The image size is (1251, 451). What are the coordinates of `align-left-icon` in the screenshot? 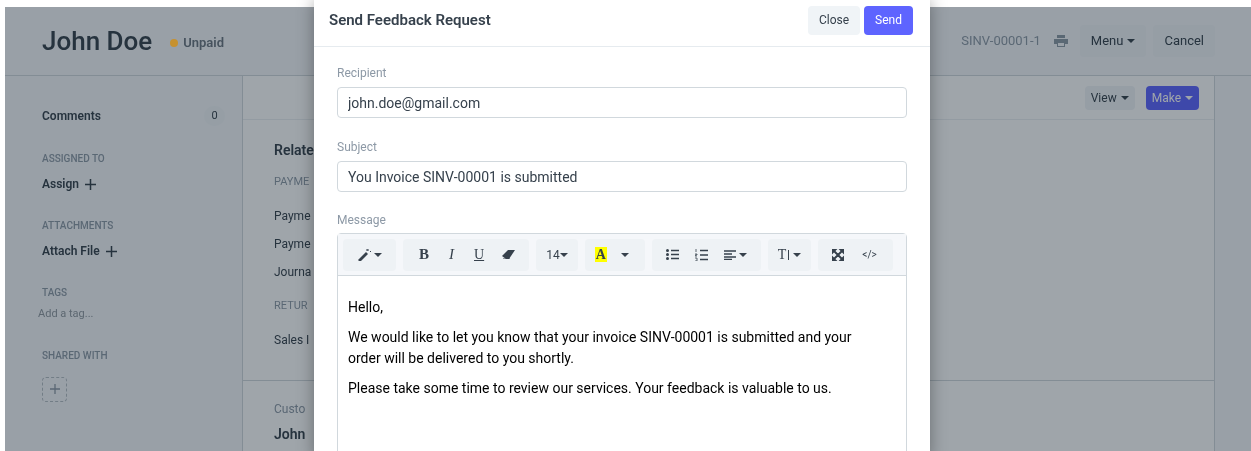 It's located at (729, 254).